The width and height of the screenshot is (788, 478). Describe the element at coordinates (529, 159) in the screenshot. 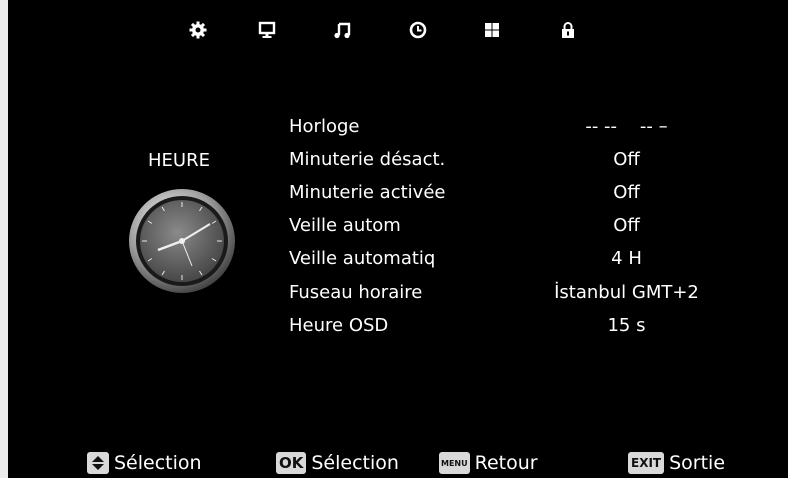

I see `menu-row-minuterie-desact: Minuterie désact. Off` at that location.